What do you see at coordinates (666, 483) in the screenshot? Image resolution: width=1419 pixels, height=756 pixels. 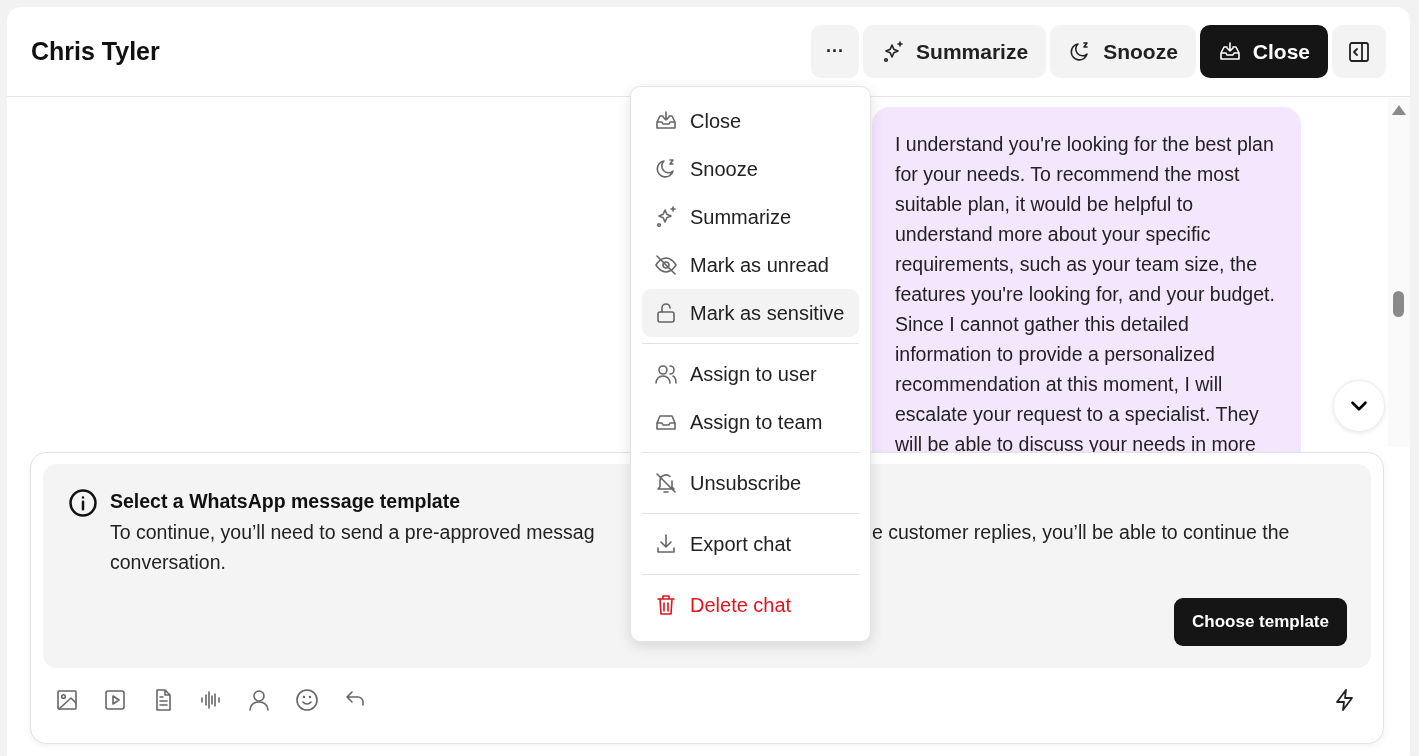 I see `bell-off-icon` at bounding box center [666, 483].